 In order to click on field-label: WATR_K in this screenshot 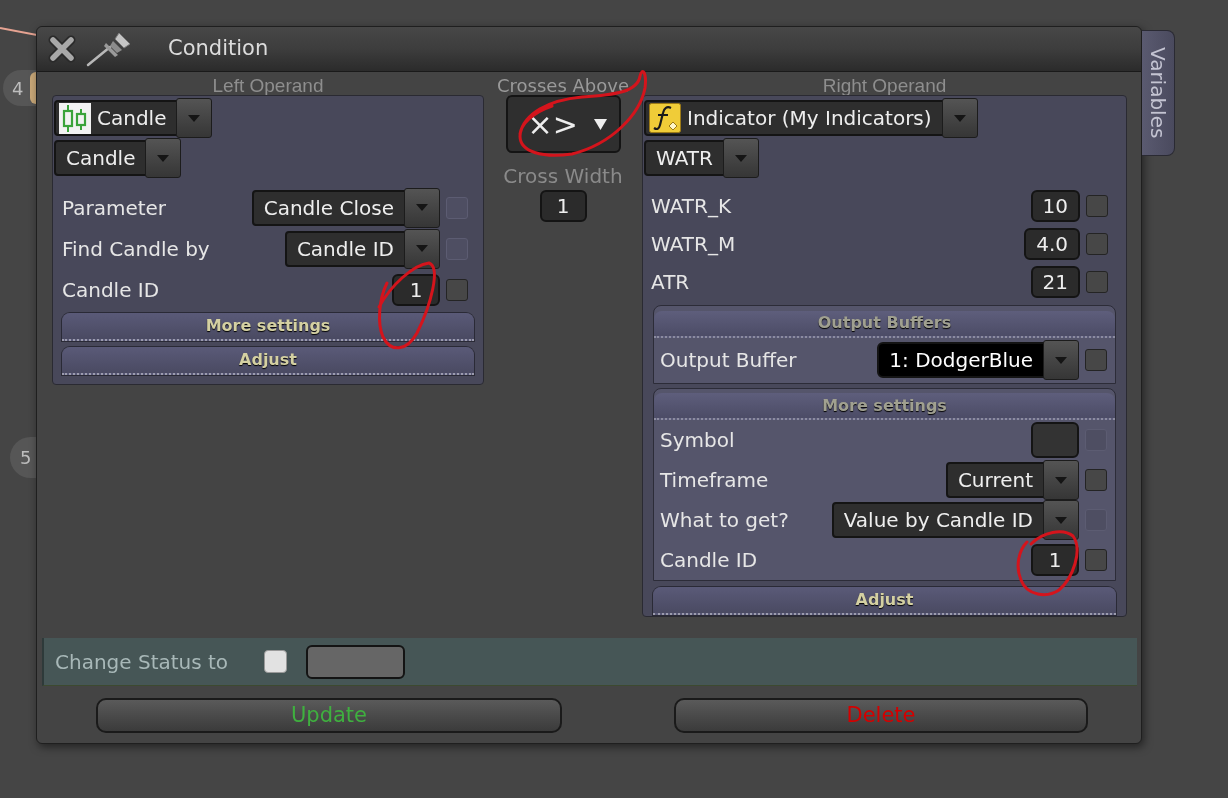, I will do `click(692, 206)`.